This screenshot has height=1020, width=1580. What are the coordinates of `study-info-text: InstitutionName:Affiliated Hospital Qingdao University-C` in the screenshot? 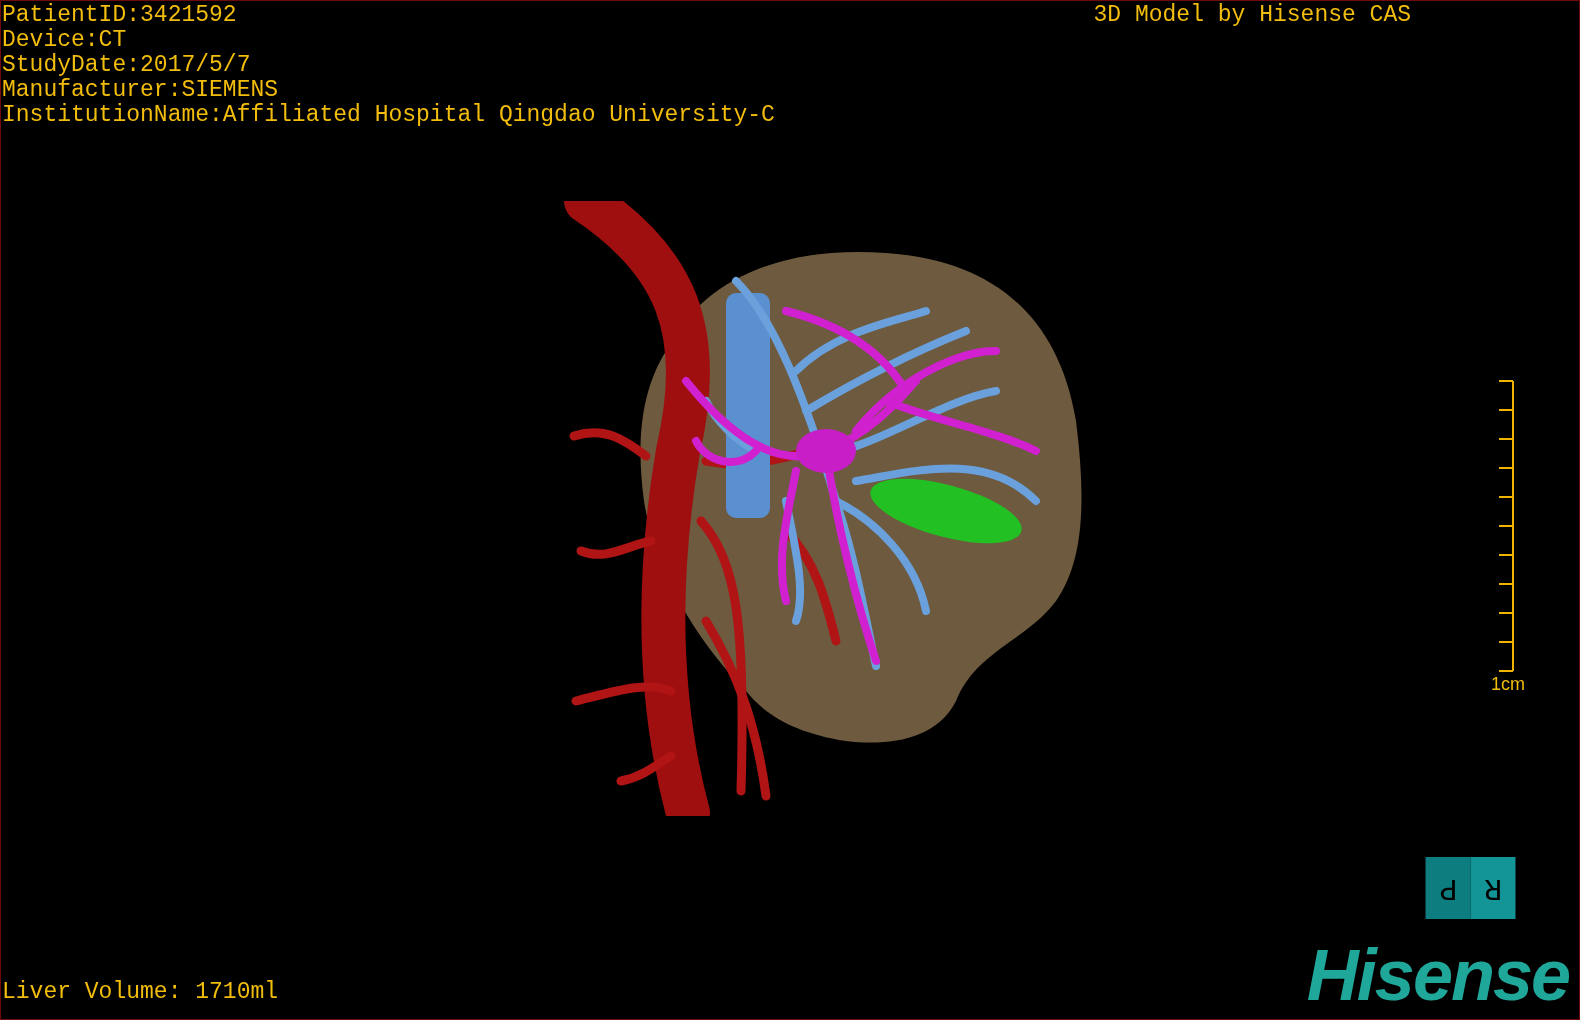 It's located at (388, 115).